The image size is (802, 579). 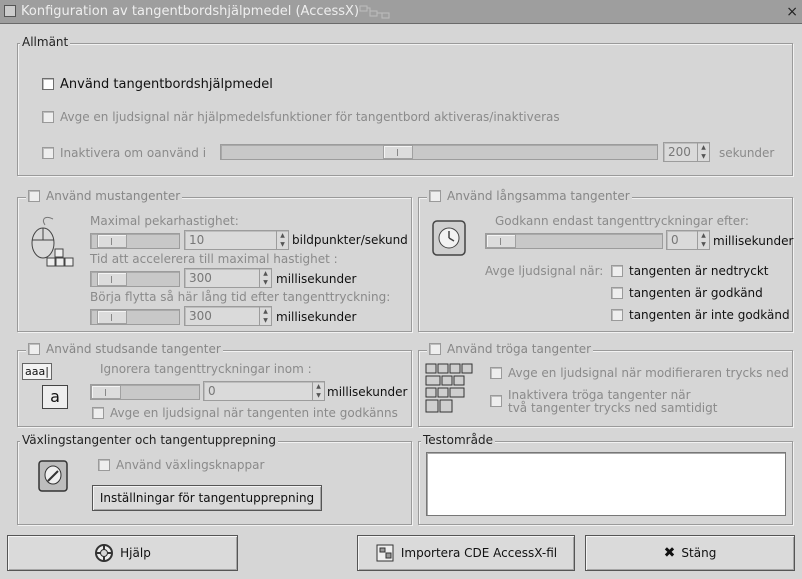 I want to click on bounce-icon-text: aaa|, so click(x=37, y=371).